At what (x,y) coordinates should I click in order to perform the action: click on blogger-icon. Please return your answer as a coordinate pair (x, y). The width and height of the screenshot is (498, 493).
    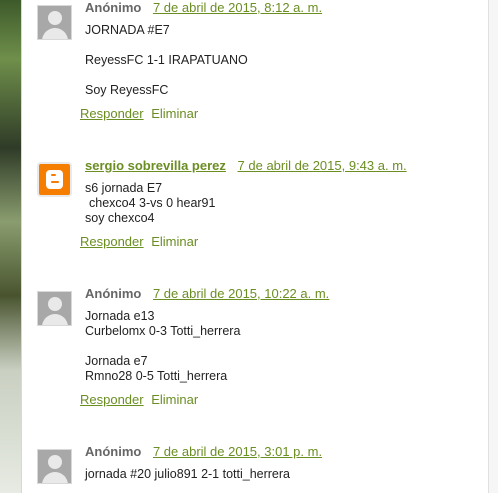
    Looking at the image, I should click on (54, 179).